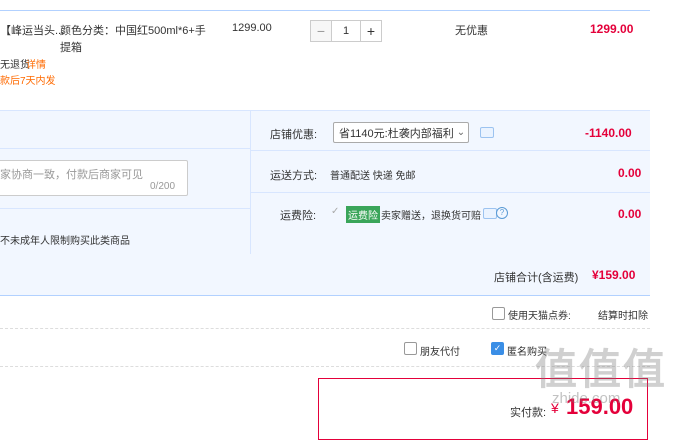  I want to click on chevron-down-icon: ⌄, so click(461, 132).